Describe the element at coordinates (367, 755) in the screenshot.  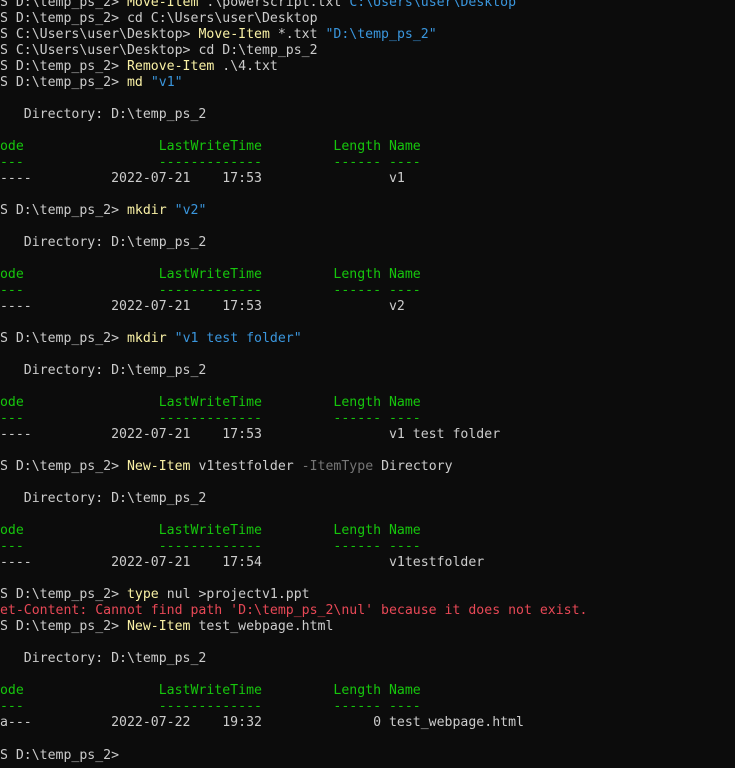
I see `command-line: PS D:\temp_ps_2>` at that location.